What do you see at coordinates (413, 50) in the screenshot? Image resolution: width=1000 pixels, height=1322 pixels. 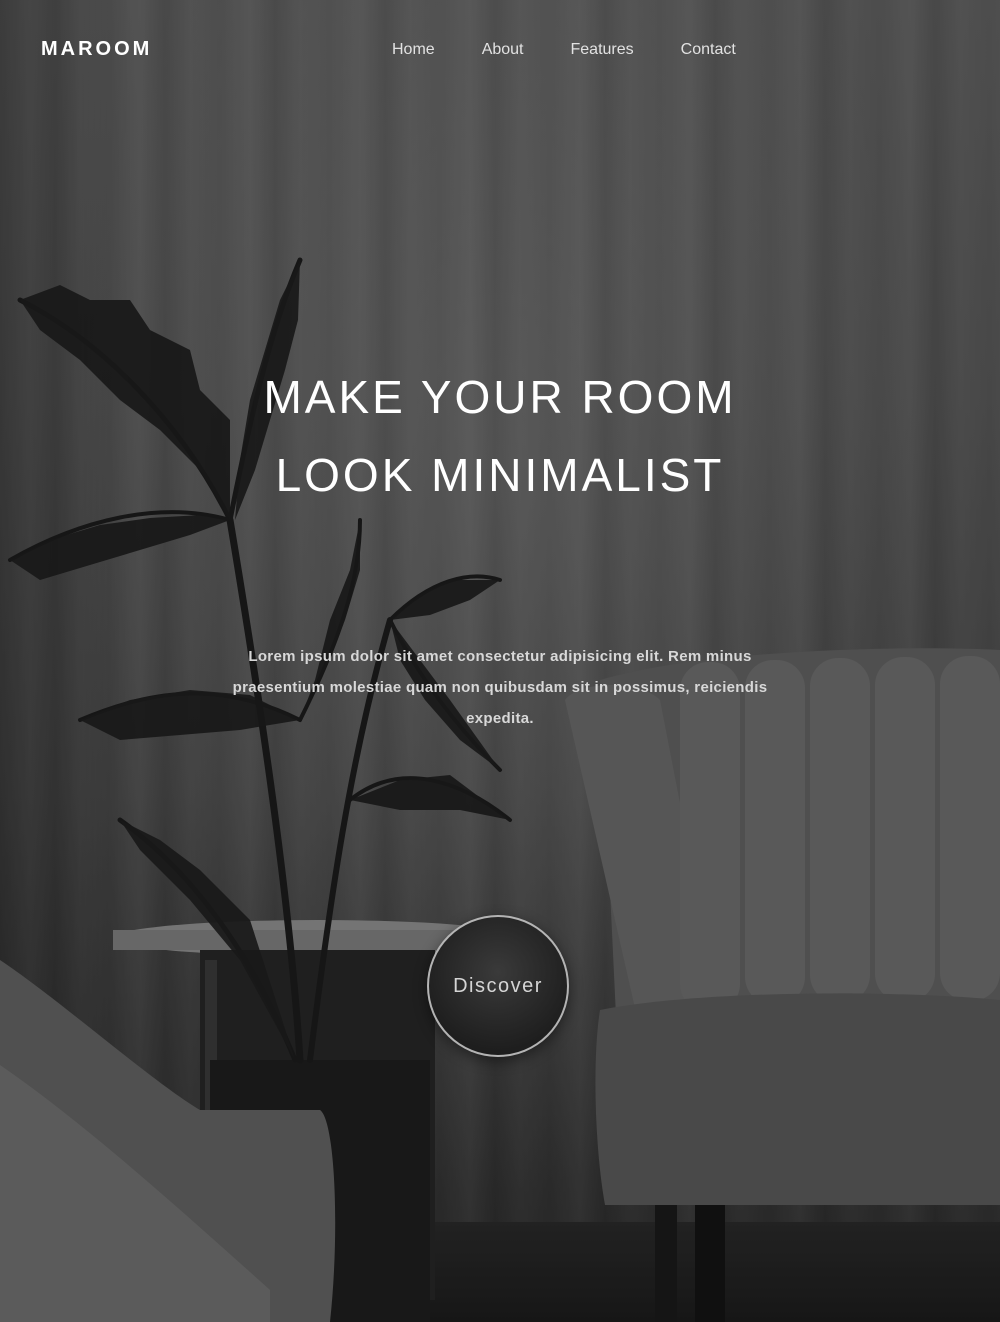 I see `nav-link-home: Home` at bounding box center [413, 50].